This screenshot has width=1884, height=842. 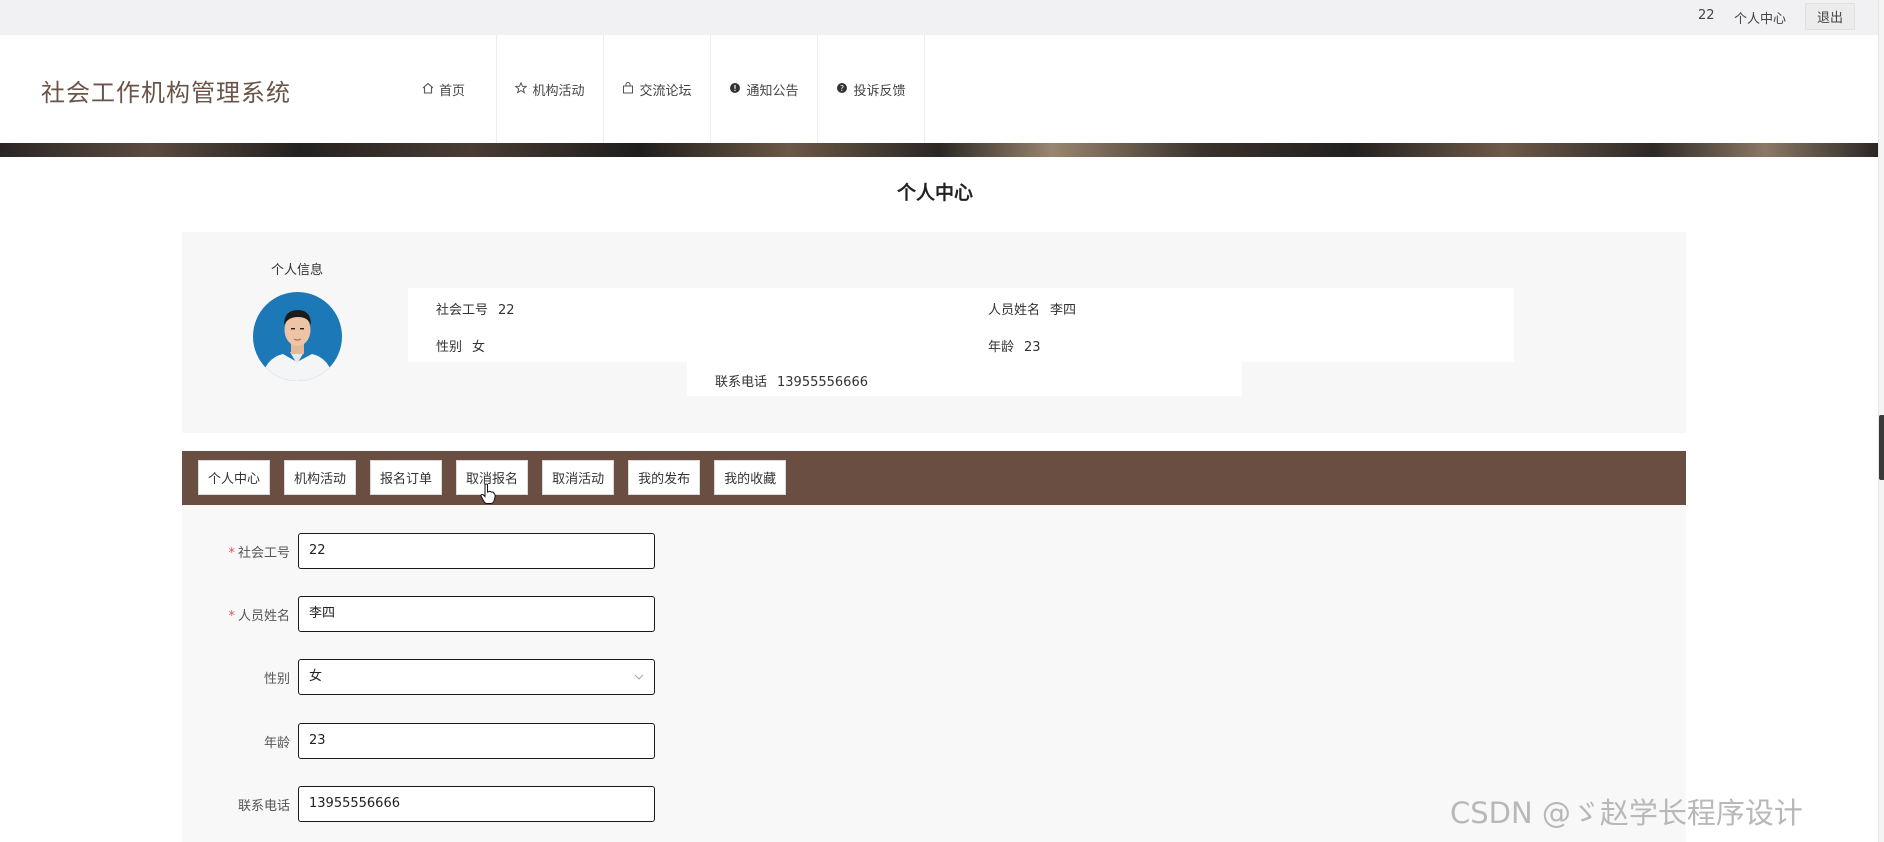 I want to click on nav-label: 交流论坛, so click(x=665, y=91).